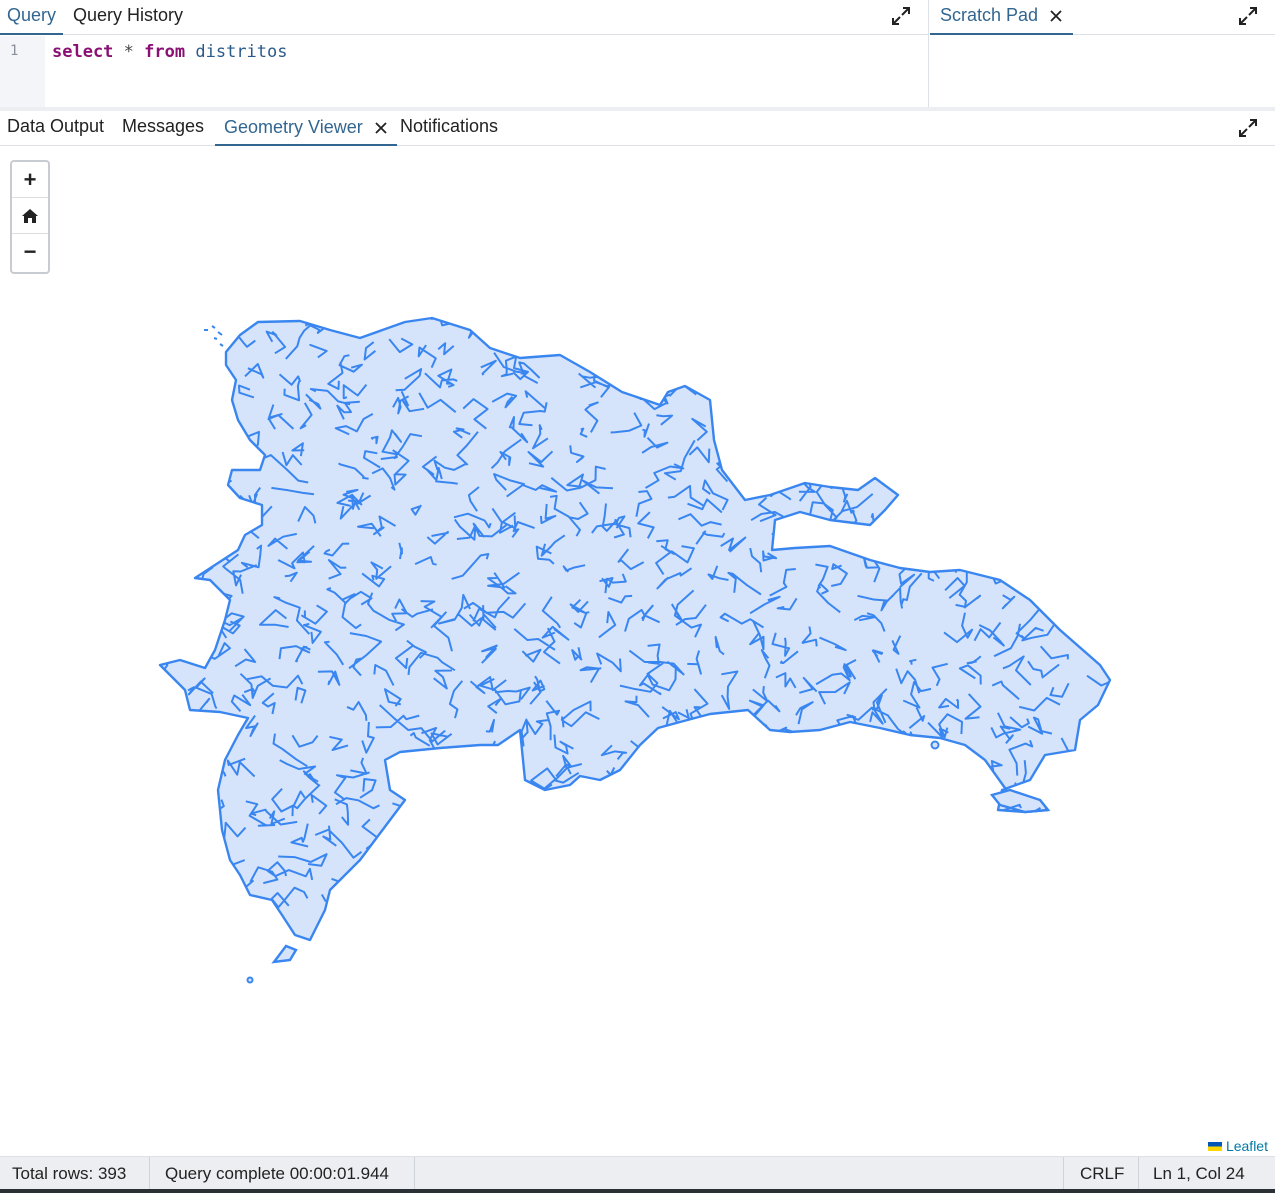 This screenshot has height=1193, width=1275. Describe the element at coordinates (163, 128) in the screenshot. I see `tab-messages: Messages` at that location.